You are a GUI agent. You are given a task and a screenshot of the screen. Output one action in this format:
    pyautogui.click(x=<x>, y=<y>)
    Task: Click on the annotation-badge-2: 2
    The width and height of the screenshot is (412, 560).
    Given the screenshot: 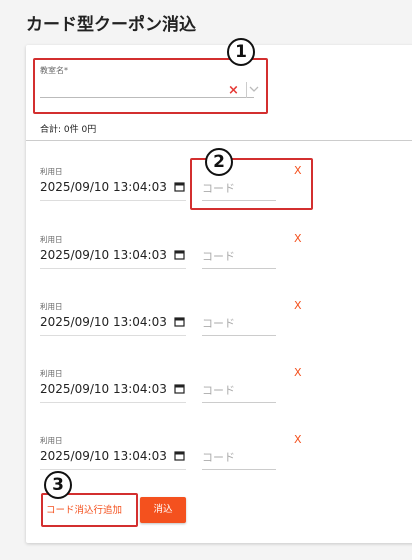 What is the action you would take?
    pyautogui.click(x=219, y=162)
    